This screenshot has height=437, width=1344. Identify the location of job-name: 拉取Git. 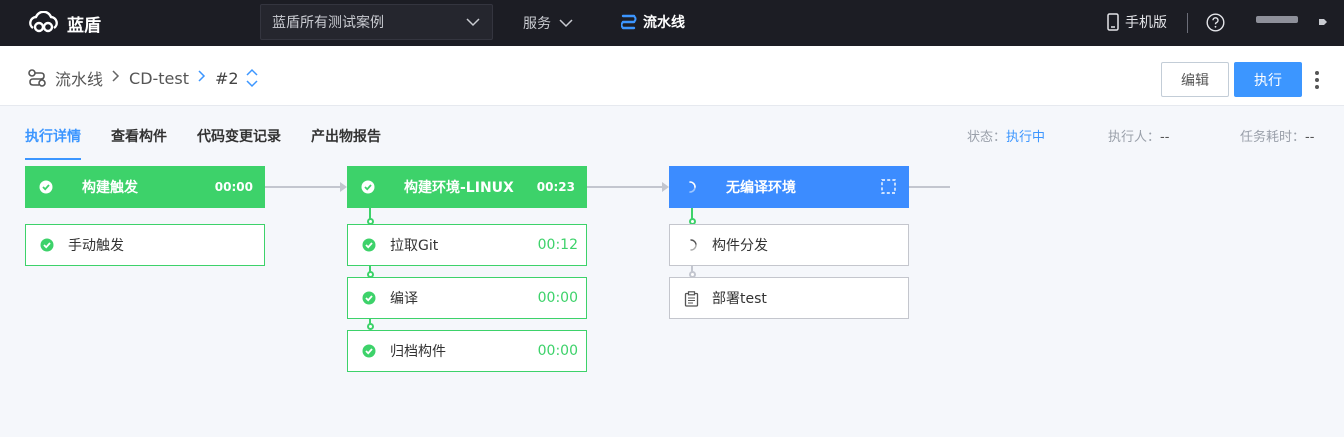
(414, 246).